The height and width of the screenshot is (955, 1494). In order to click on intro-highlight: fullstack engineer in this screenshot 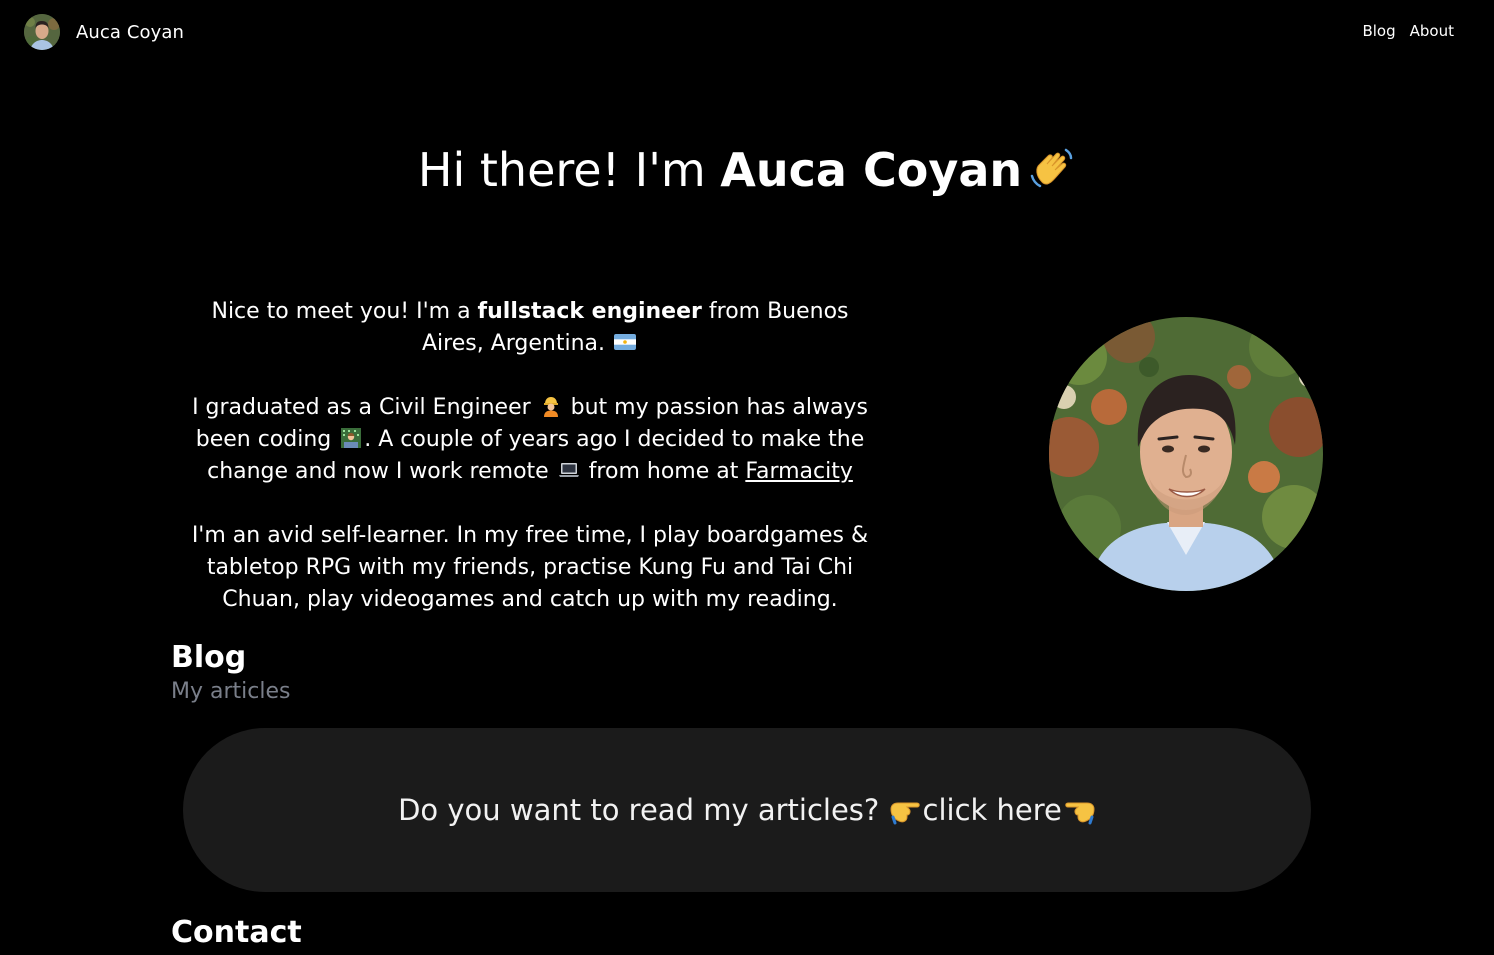, I will do `click(589, 311)`.